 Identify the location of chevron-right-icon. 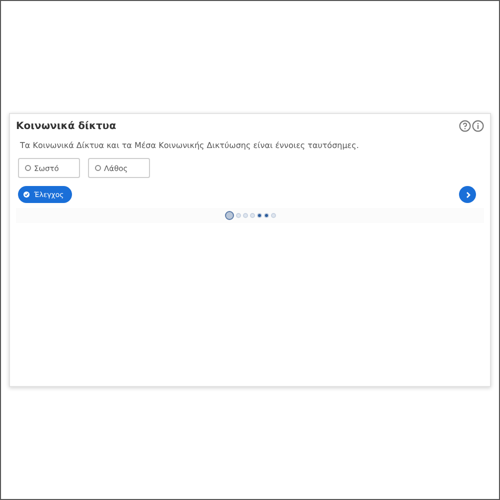
(468, 194).